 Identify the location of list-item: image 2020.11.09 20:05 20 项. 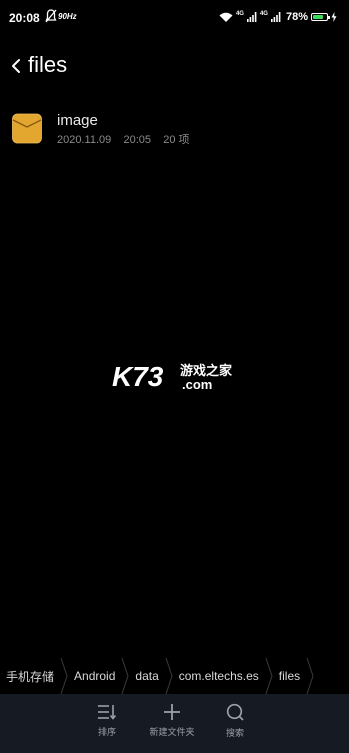
(174, 130).